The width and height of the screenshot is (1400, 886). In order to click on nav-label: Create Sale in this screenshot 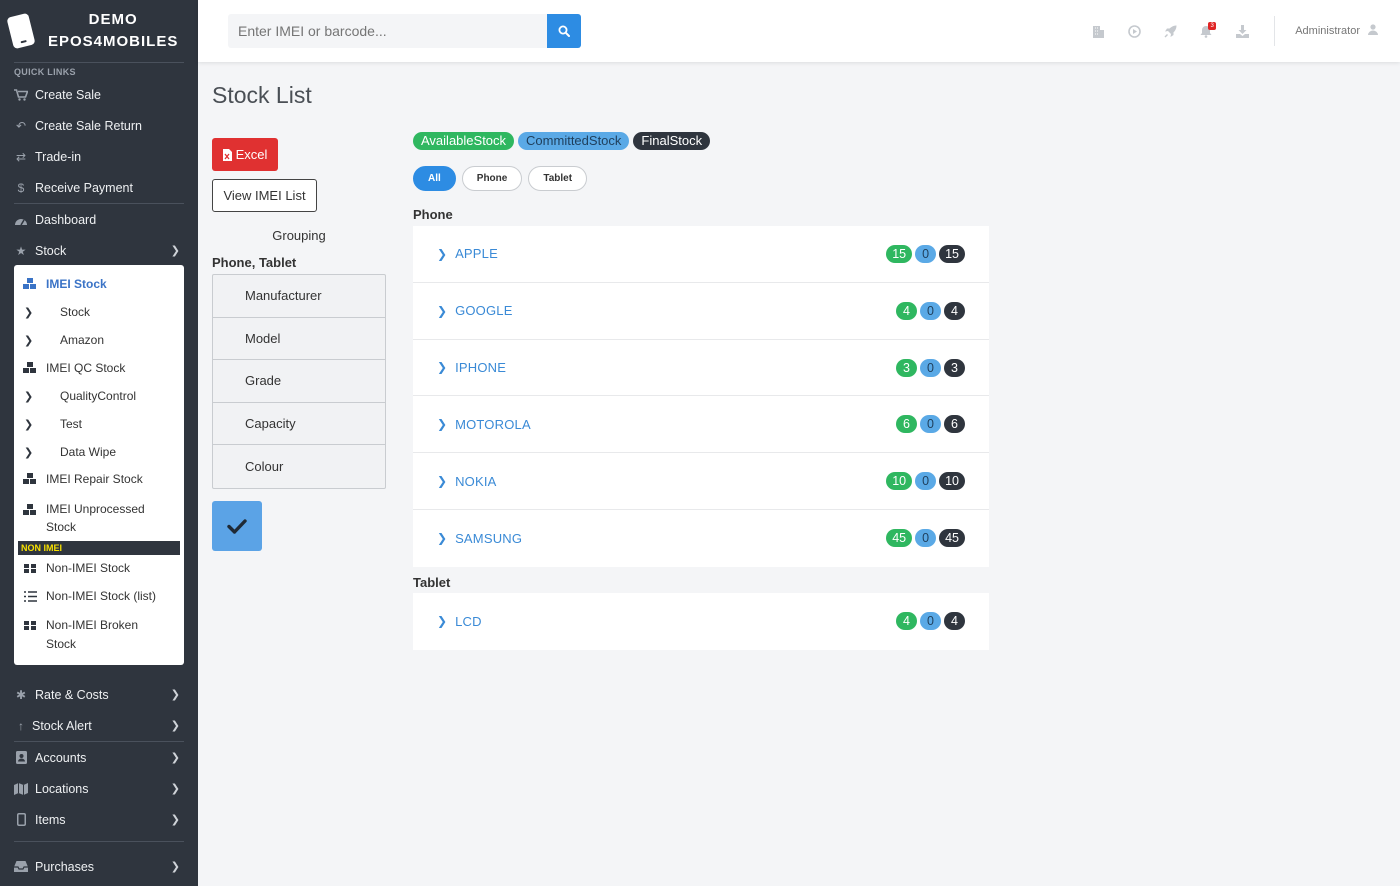, I will do `click(68, 94)`.